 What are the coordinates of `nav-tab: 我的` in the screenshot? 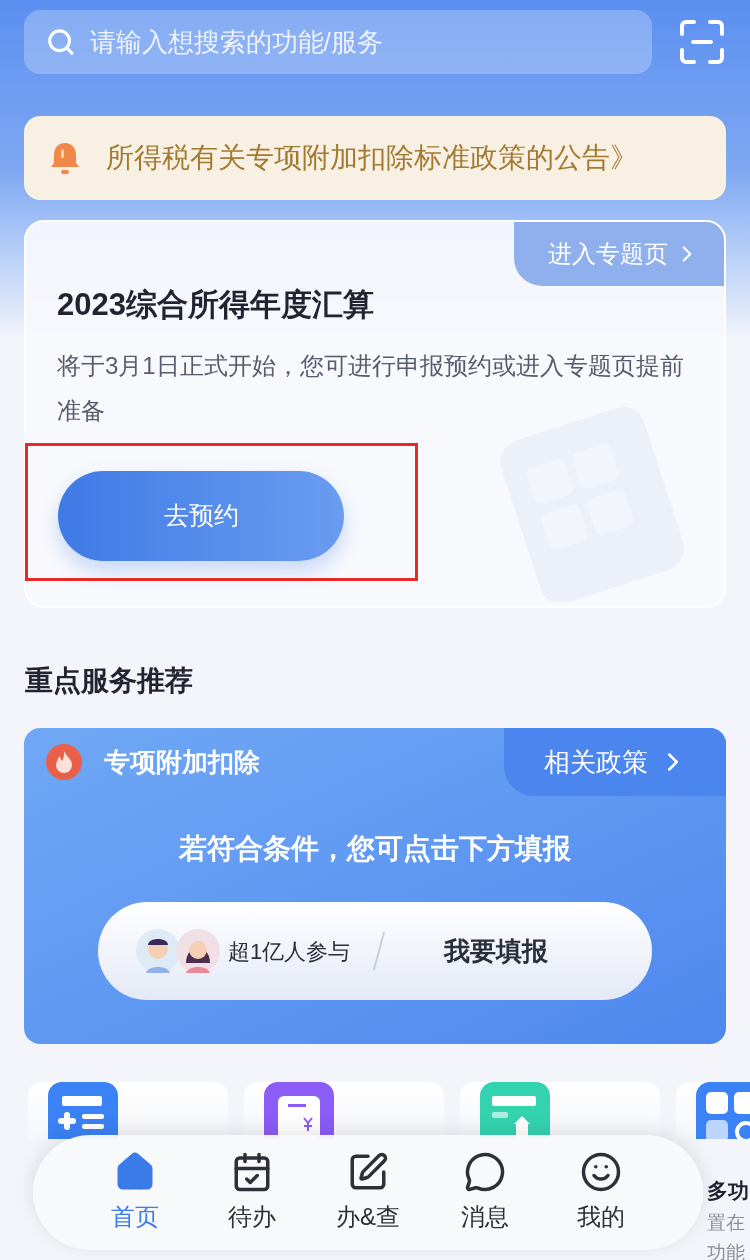 It's located at (601, 1192).